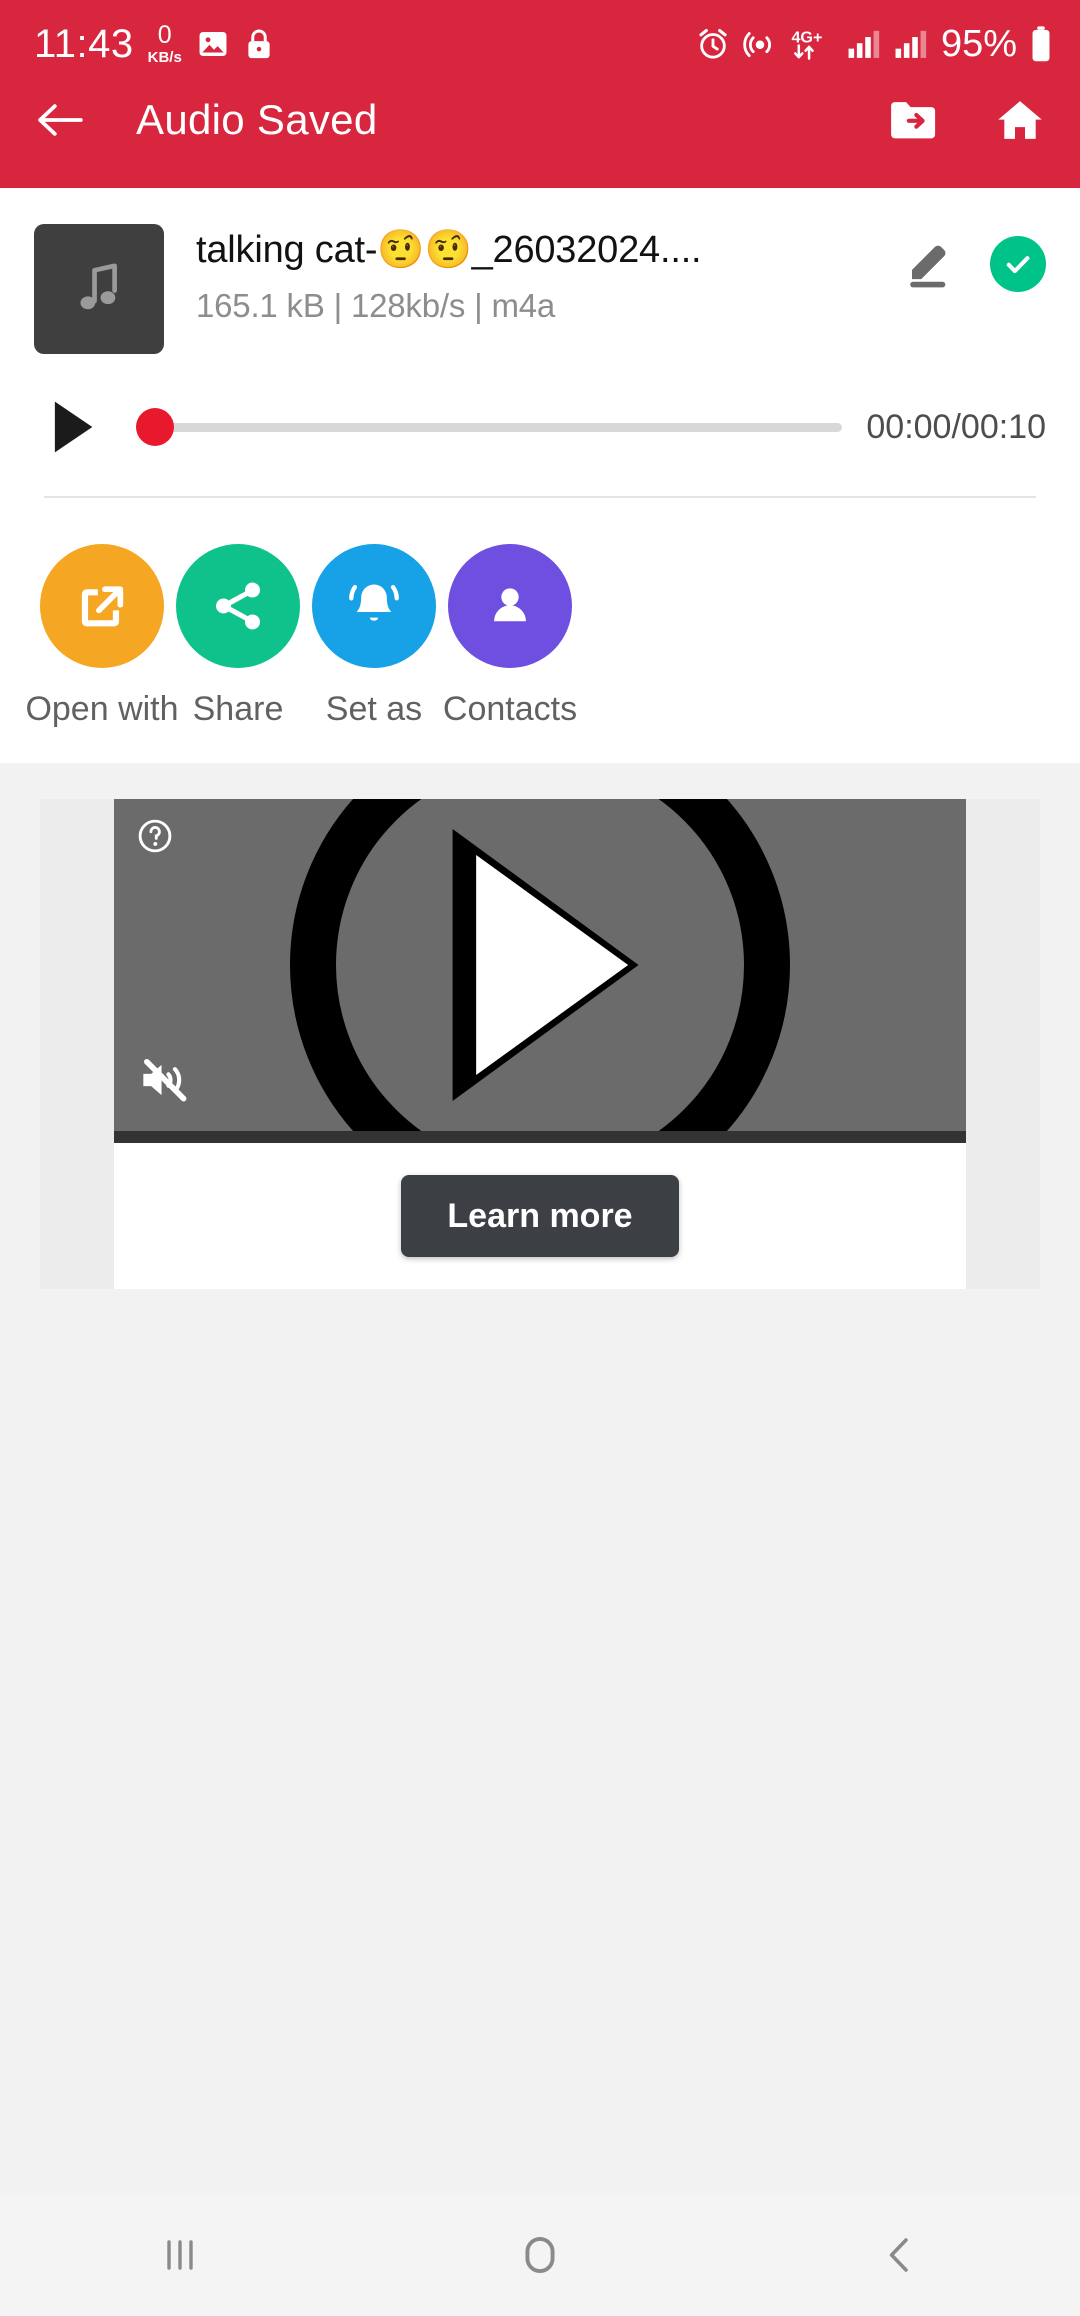  I want to click on playback-time-label: 00:00/00:10, so click(956, 426).